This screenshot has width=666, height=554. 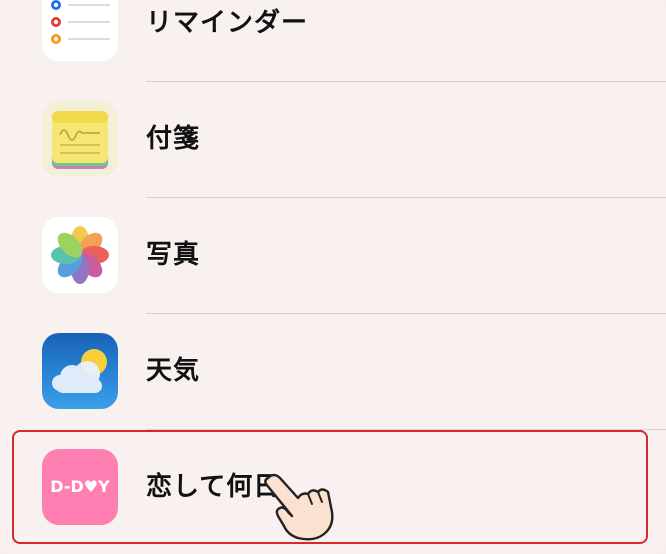 I want to click on app-label-photos: 写真, so click(x=173, y=255).